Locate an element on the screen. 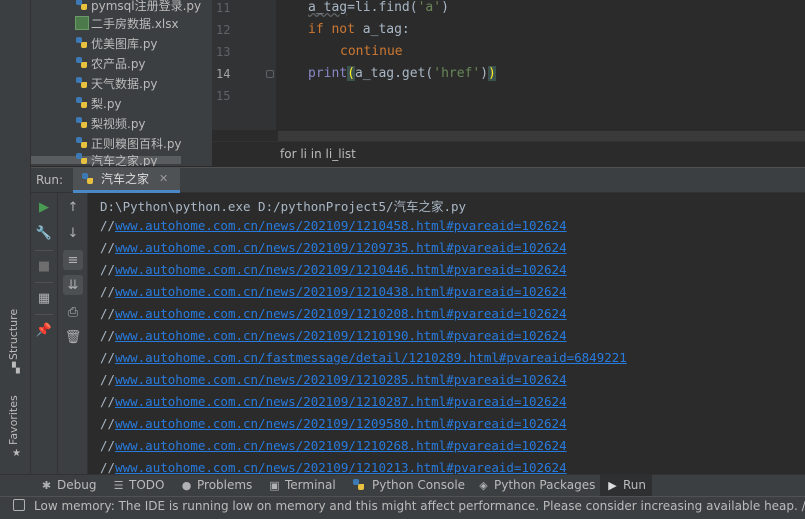 This screenshot has height=519, width=805. bug-icon: ✱ is located at coordinates (46, 485).